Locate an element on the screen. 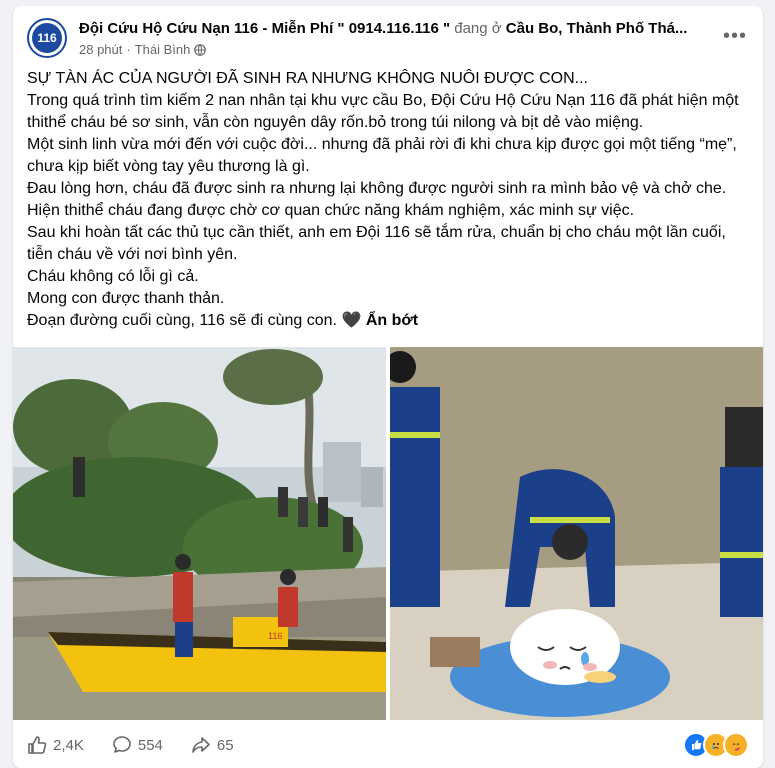 The image size is (775, 768). see-less-link: Ẩn bớt is located at coordinates (392, 320).